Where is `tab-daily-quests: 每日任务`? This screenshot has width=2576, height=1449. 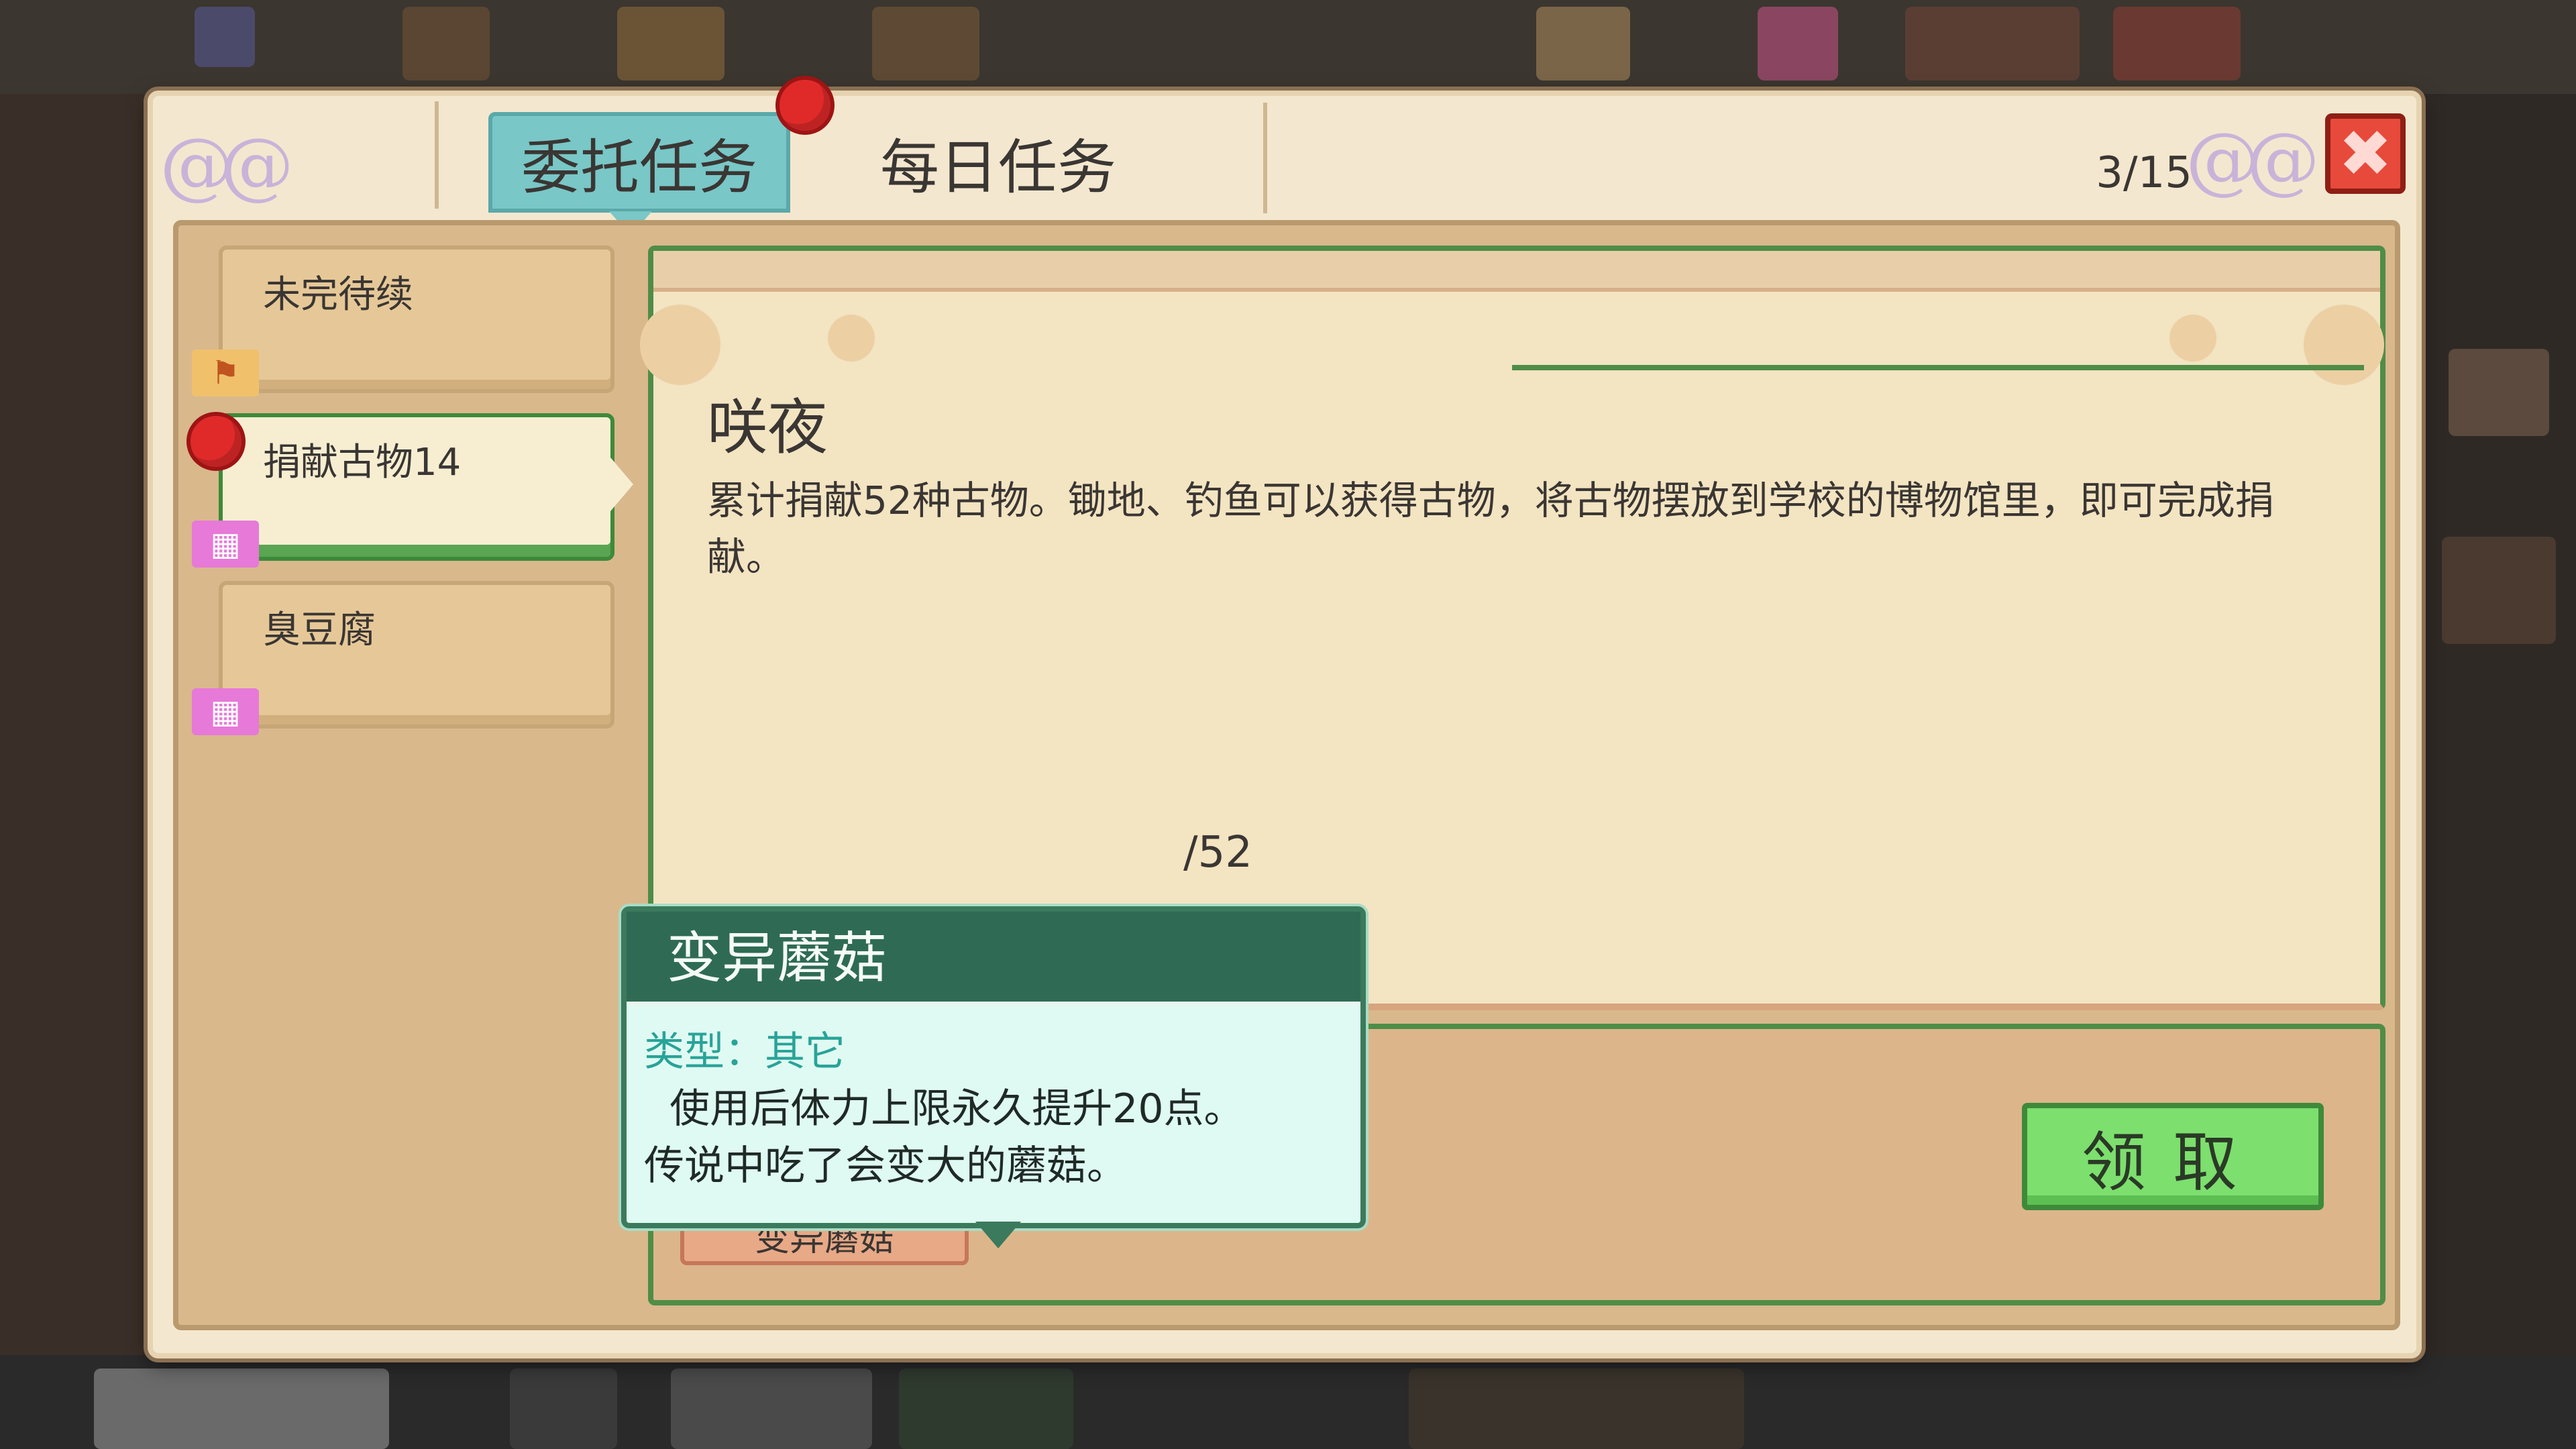 tab-daily-quests: 每日任务 is located at coordinates (998, 162).